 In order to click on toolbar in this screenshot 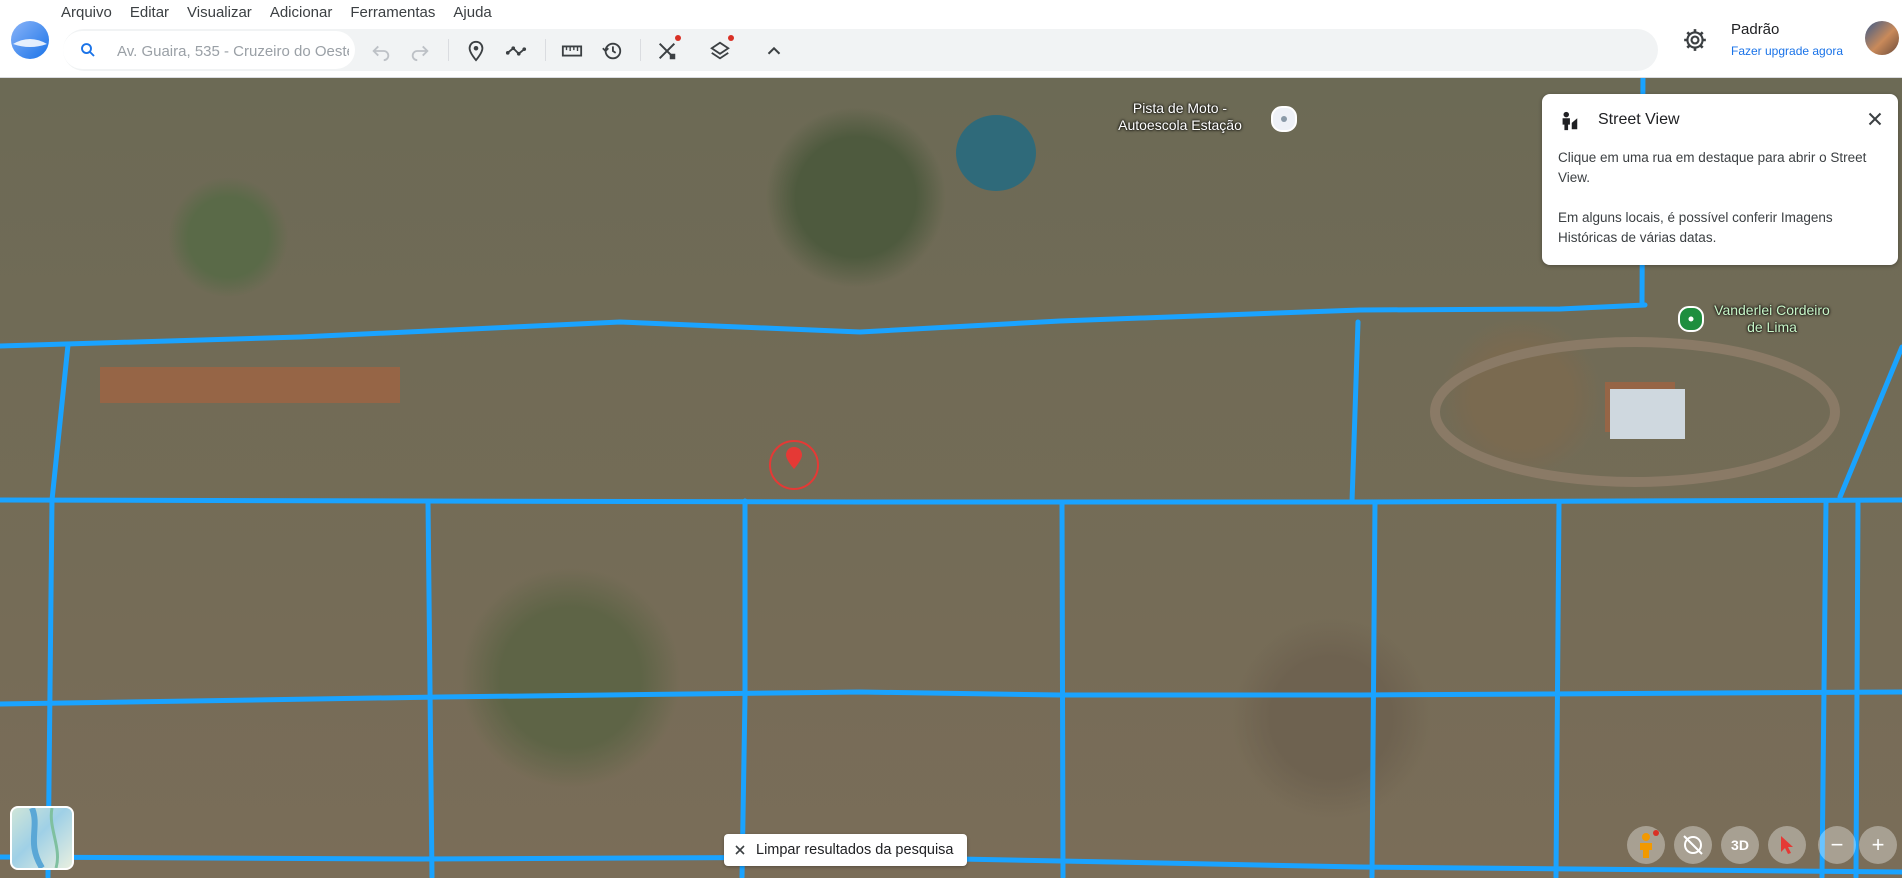, I will do `click(860, 50)`.